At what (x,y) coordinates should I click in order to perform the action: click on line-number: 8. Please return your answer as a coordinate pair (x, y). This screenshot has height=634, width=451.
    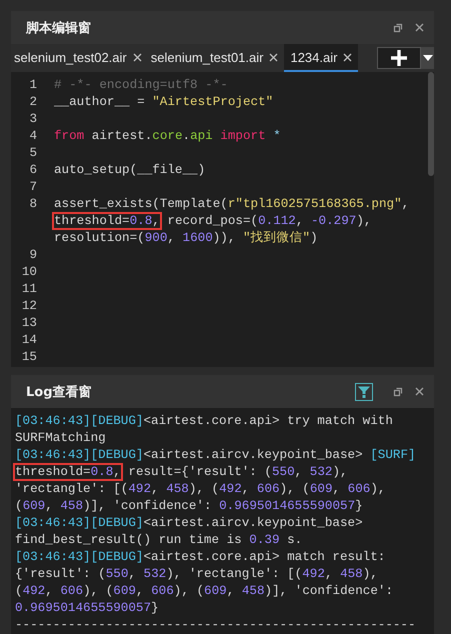
    Looking at the image, I should click on (32, 204).